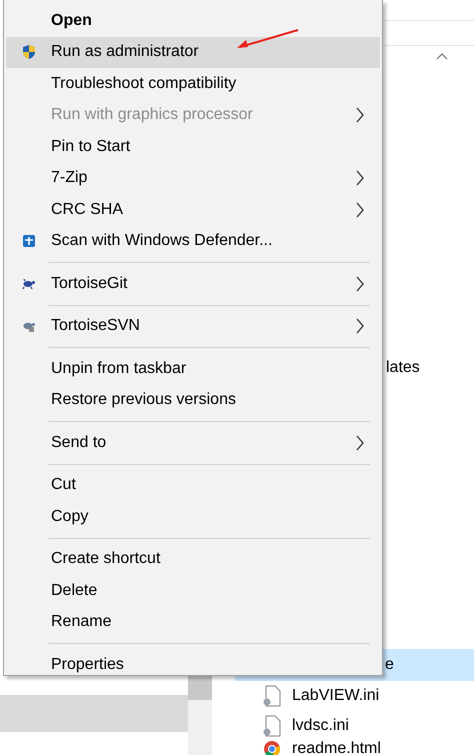 Image resolution: width=474 pixels, height=755 pixels. What do you see at coordinates (403, 368) in the screenshot?
I see `file-name: lates` at bounding box center [403, 368].